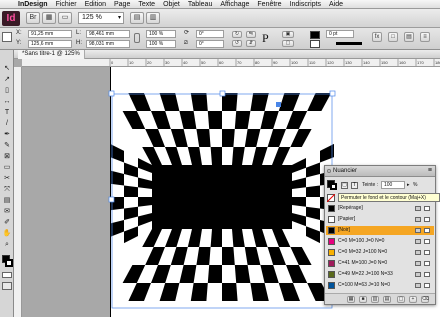 The image size is (440, 317). What do you see at coordinates (366, 62) in the screenshot?
I see `ruler-label: 140` at bounding box center [366, 62].